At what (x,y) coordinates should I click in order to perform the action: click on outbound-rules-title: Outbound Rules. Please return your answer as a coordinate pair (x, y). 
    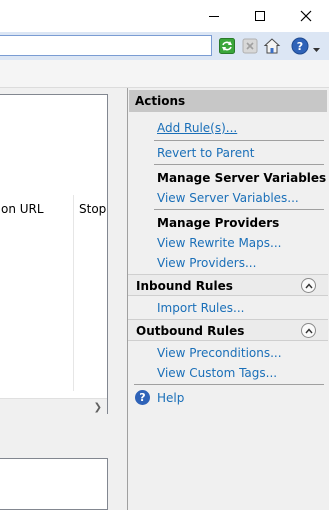
    Looking at the image, I should click on (190, 331).